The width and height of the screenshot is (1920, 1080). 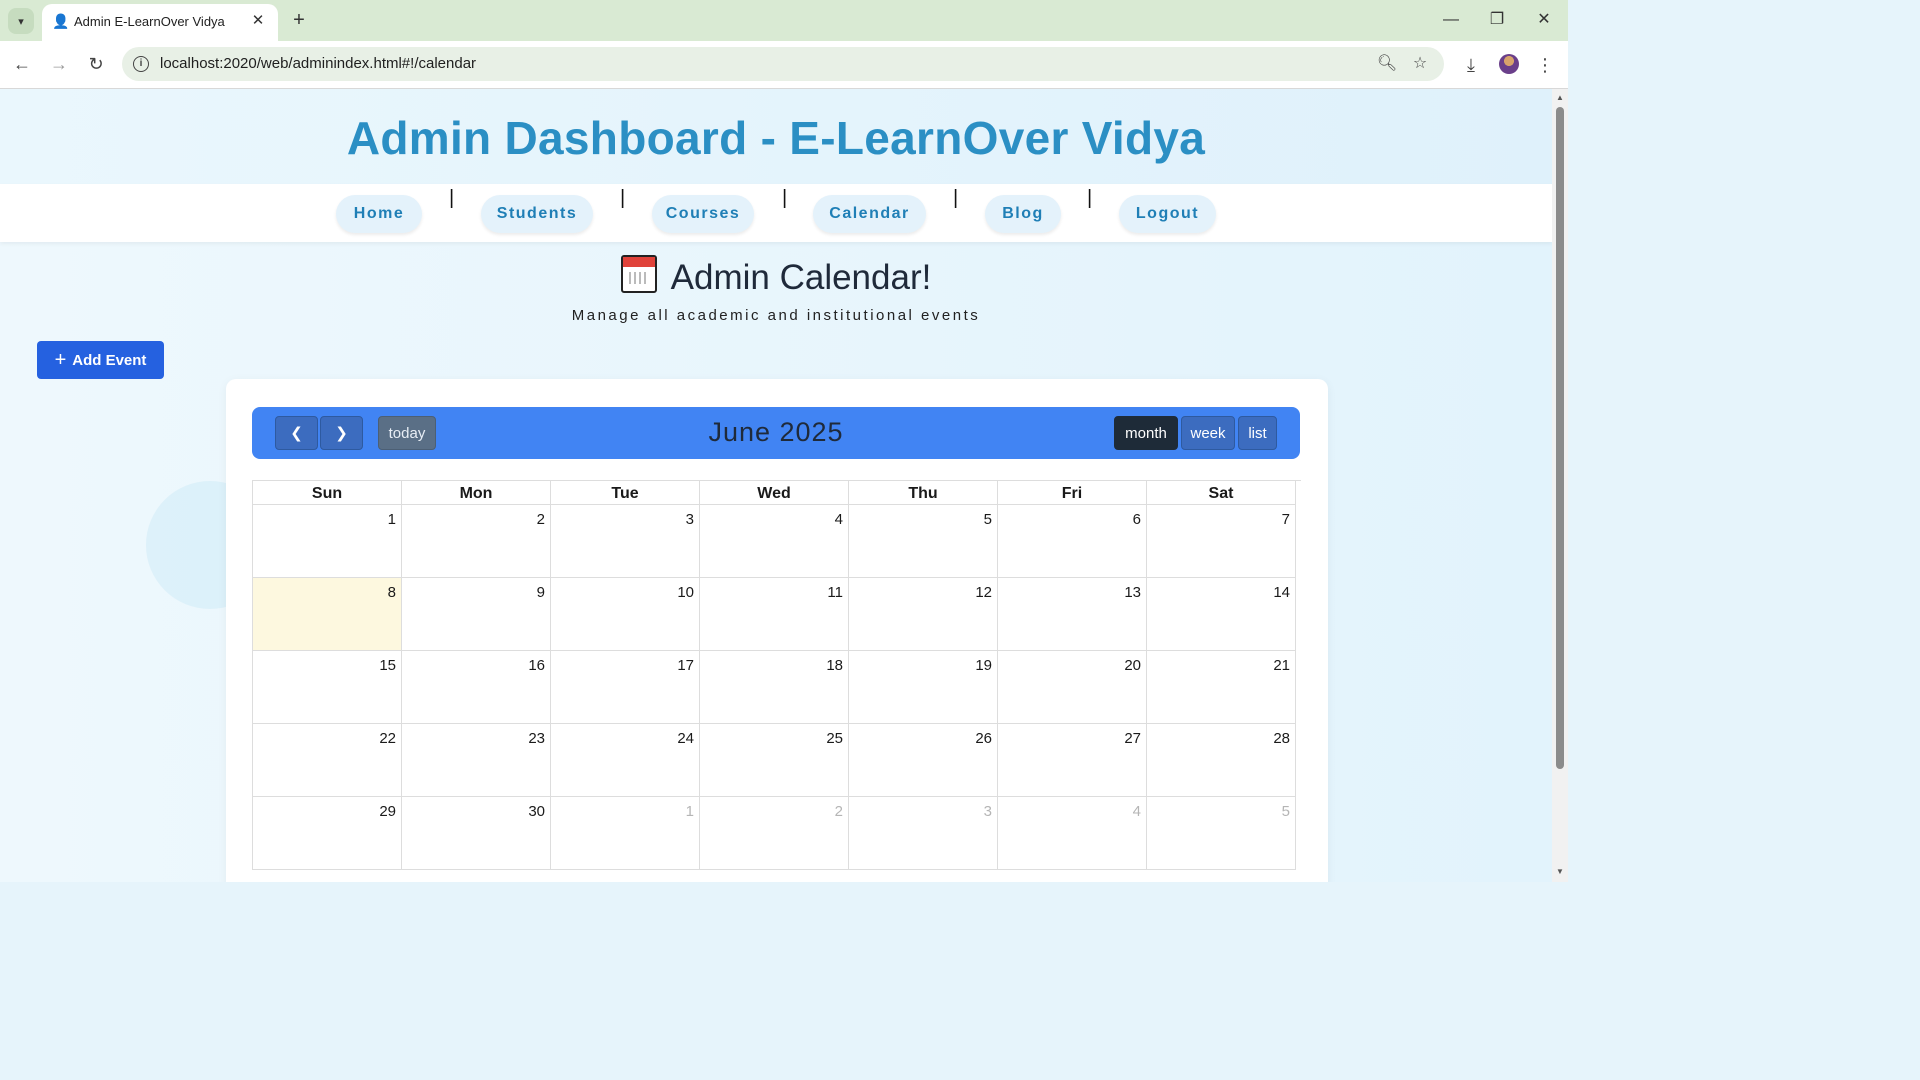 What do you see at coordinates (476, 760) in the screenshot?
I see `day-cell: 23` at bounding box center [476, 760].